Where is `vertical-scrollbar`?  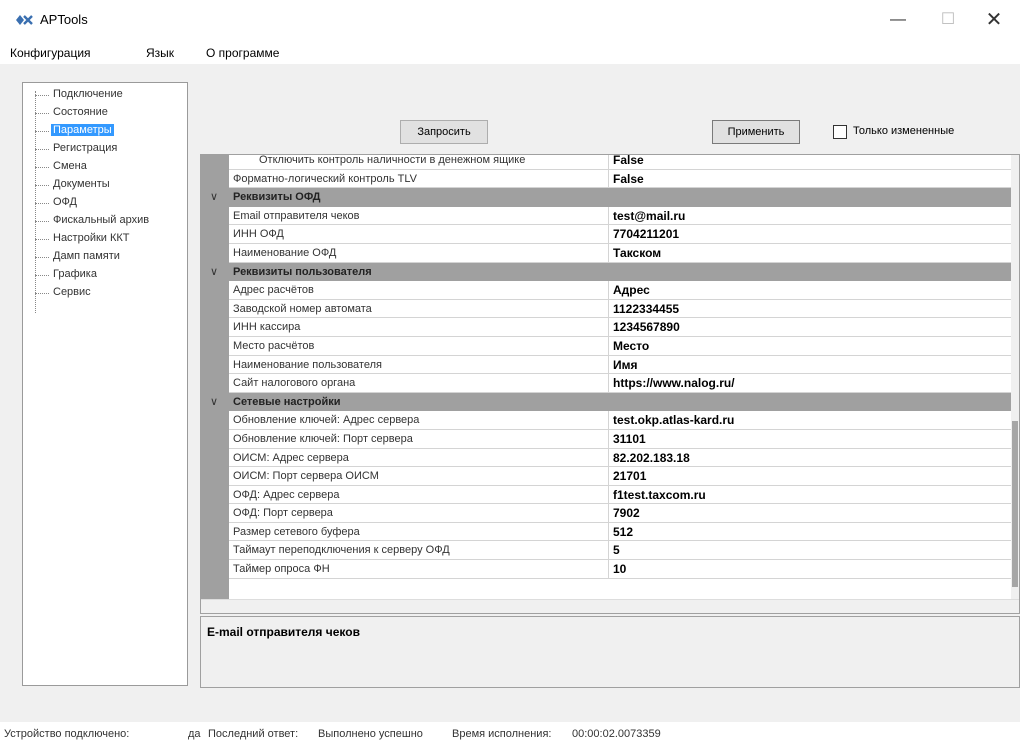
vertical-scrollbar is located at coordinates (1015, 377).